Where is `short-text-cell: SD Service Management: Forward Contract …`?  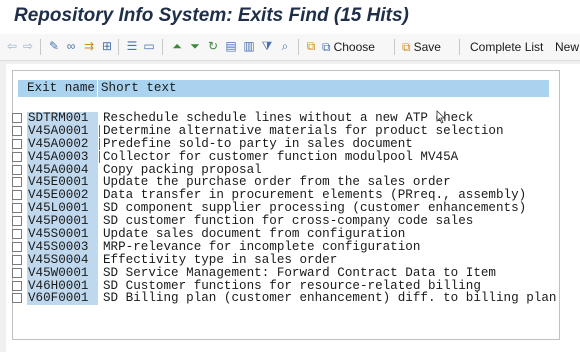
short-text-cell: SD Service Management: Forward Contract … is located at coordinates (299, 272).